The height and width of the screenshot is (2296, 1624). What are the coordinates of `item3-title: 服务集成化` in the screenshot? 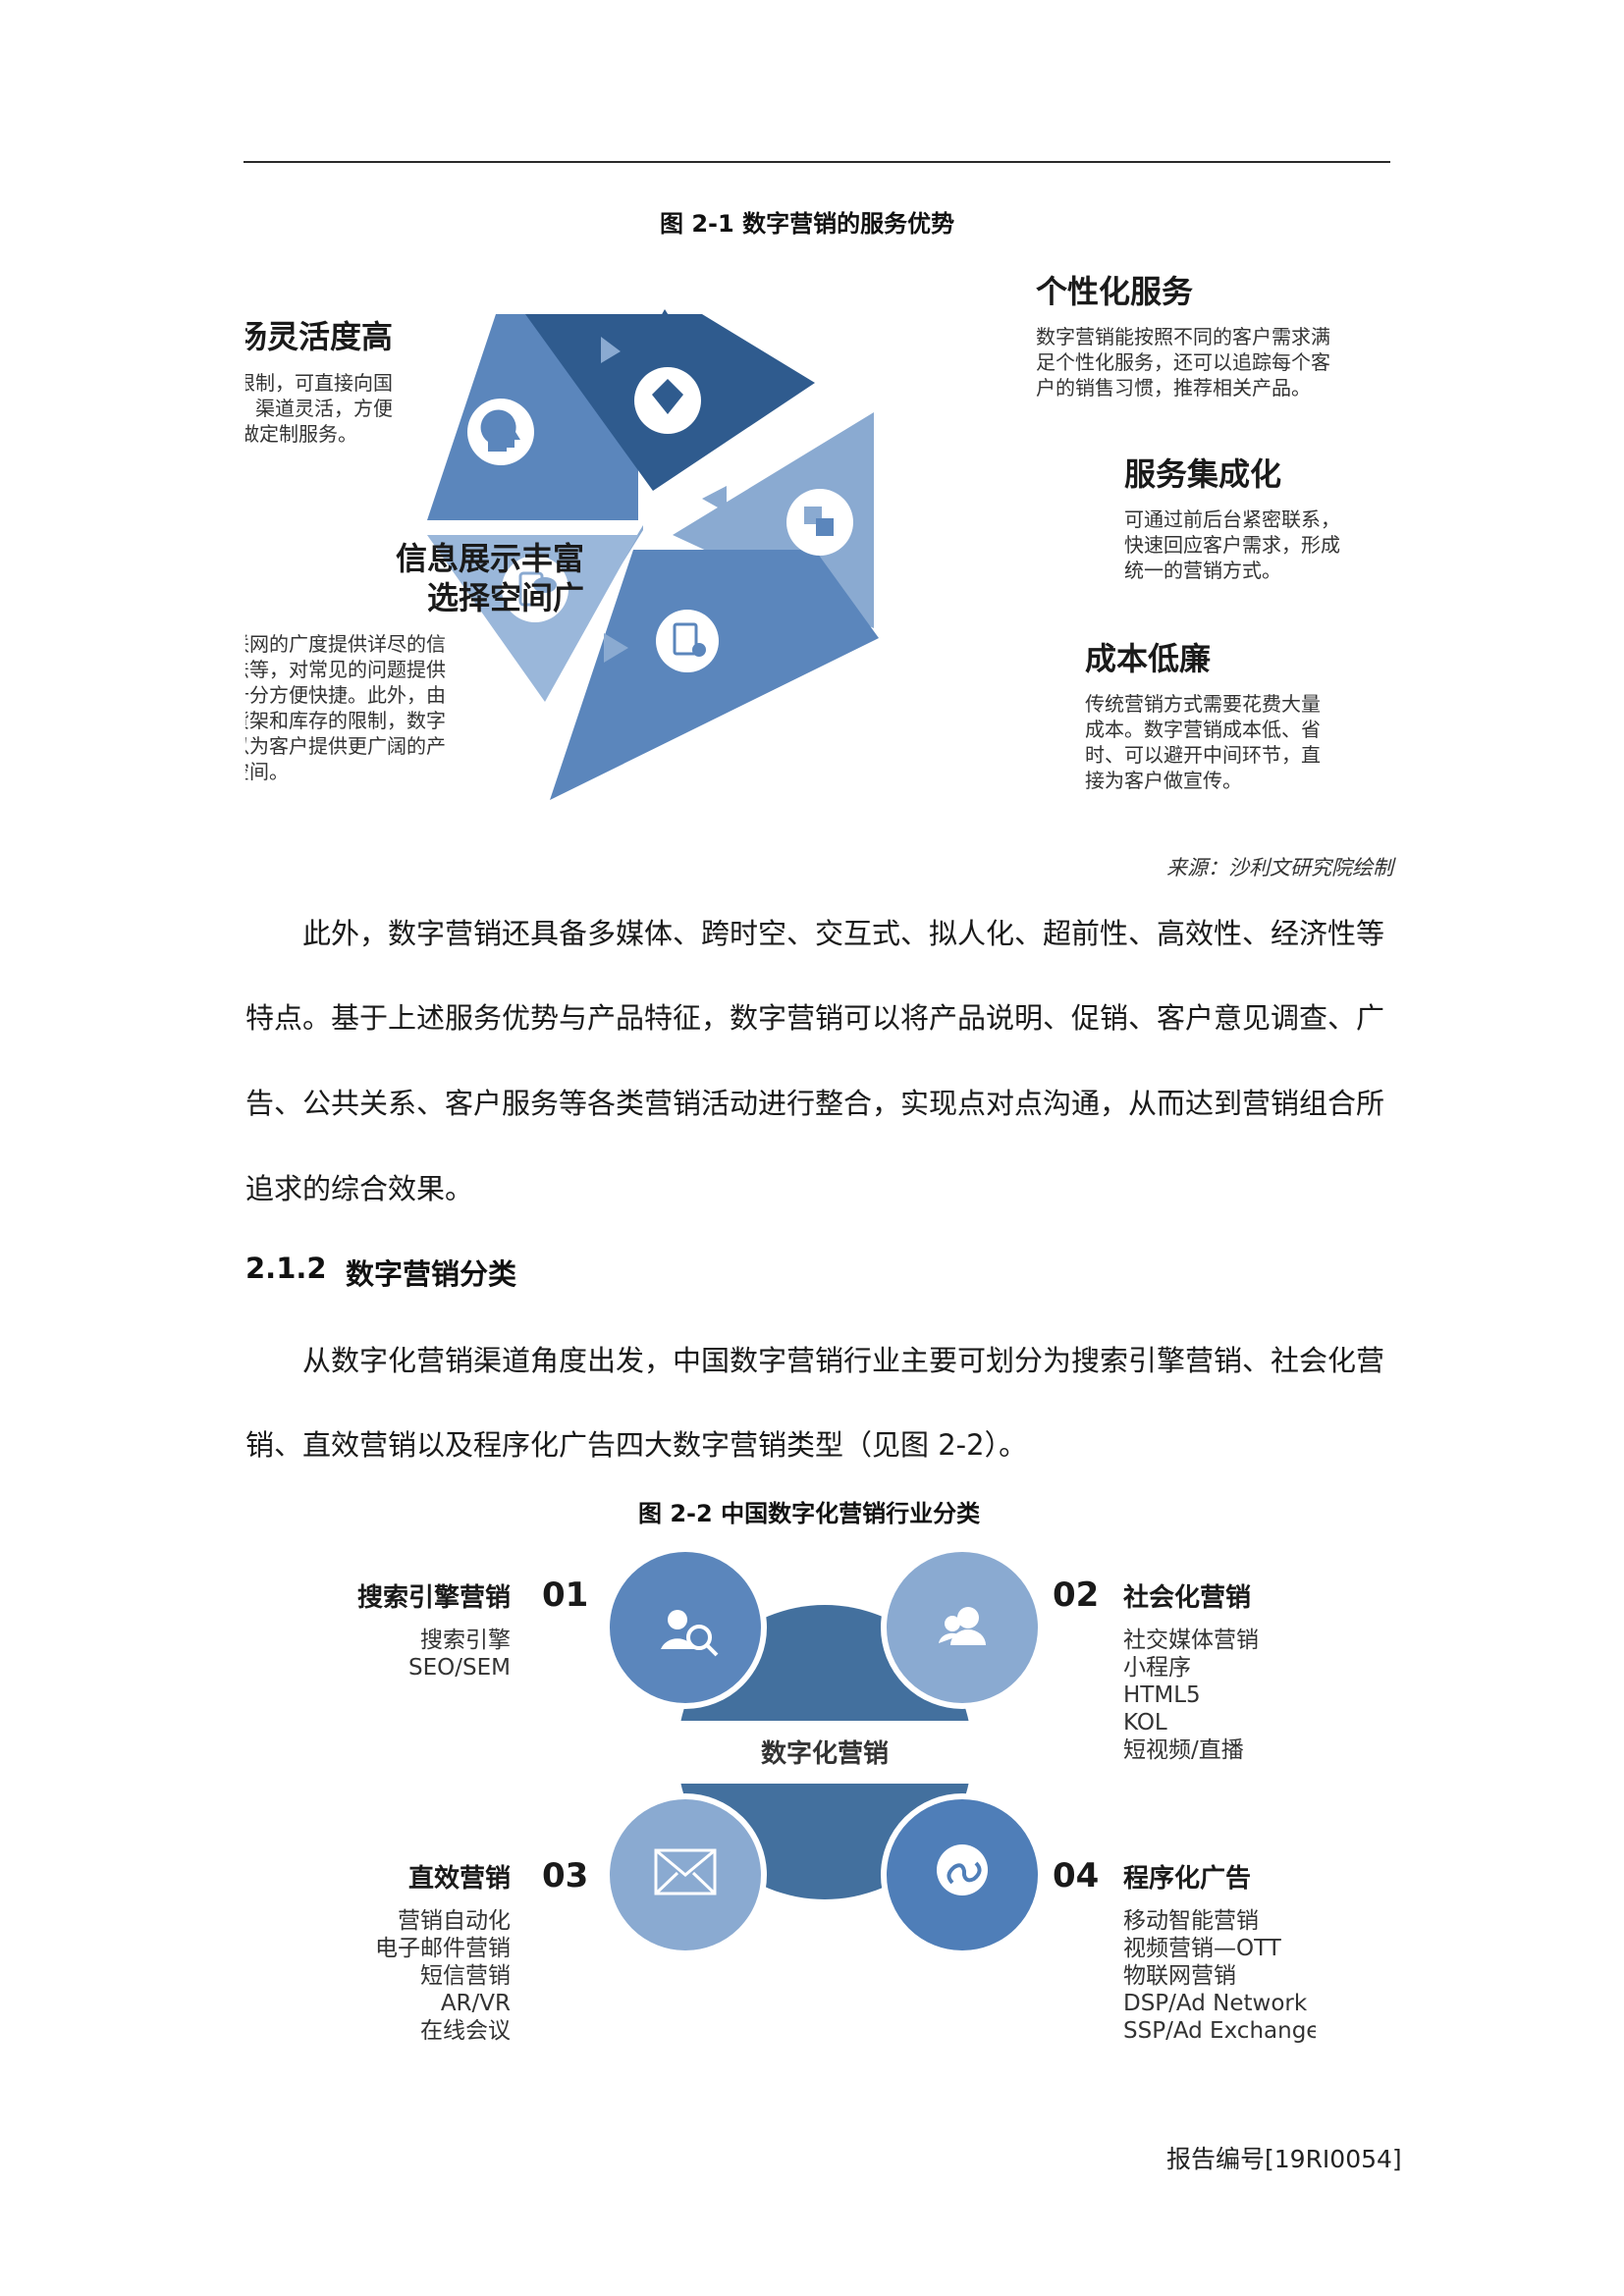 It's located at (1202, 474).